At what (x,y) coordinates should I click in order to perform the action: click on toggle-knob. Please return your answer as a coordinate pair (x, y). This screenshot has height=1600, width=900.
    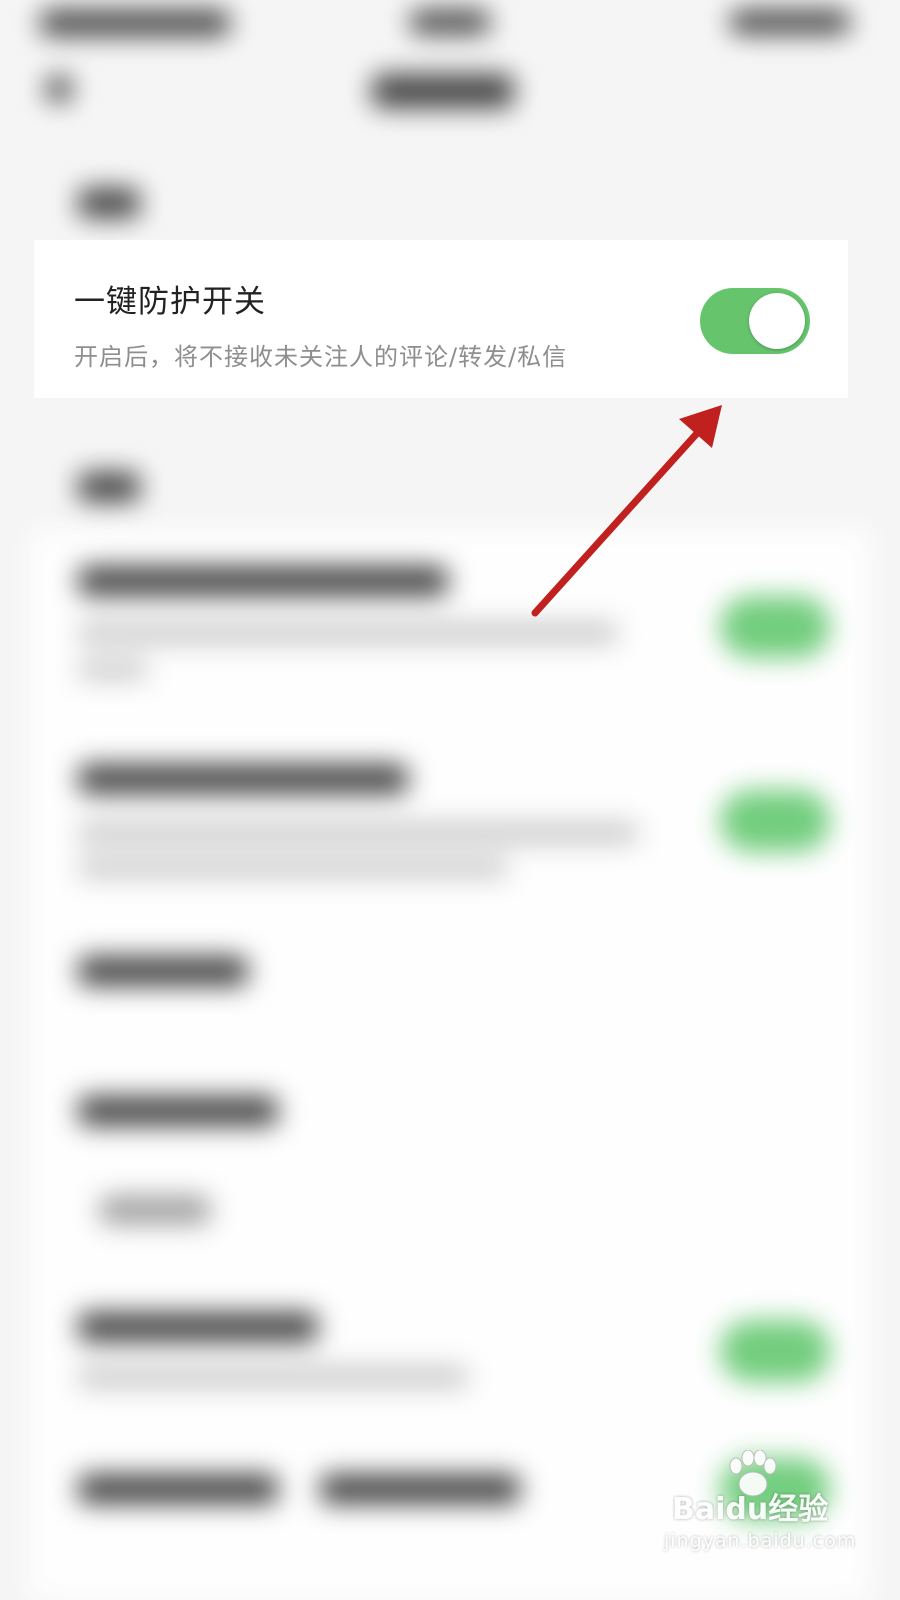
    Looking at the image, I should click on (777, 321).